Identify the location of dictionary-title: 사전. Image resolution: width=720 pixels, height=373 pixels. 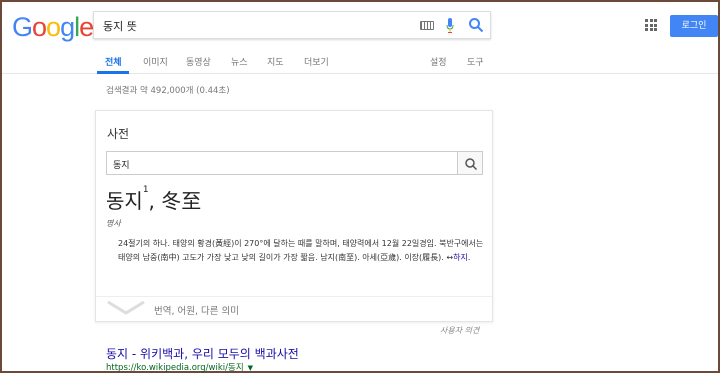
(118, 134).